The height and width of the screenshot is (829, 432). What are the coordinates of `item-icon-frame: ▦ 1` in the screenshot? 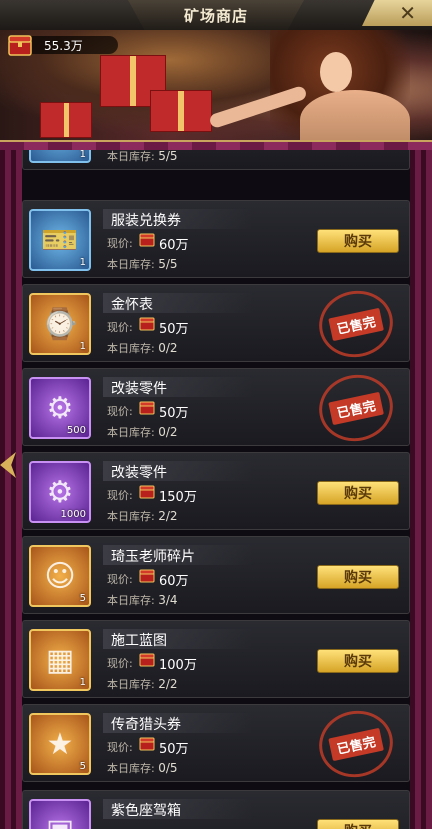 It's located at (60, 660).